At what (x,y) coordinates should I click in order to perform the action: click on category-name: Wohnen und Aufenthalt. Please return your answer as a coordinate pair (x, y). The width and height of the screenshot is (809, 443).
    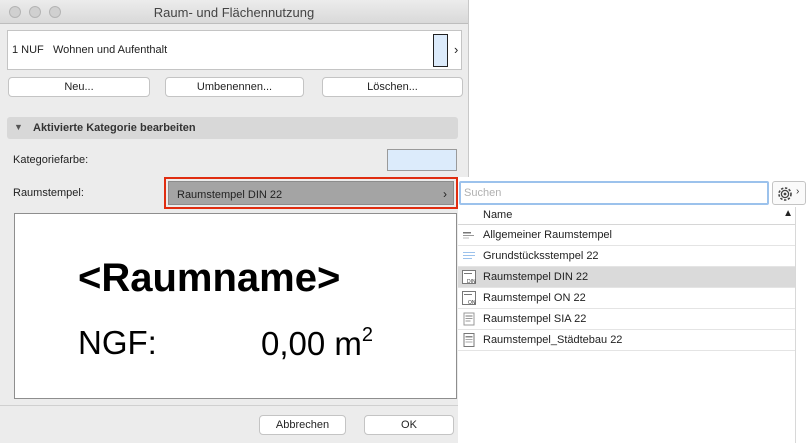
    Looking at the image, I should click on (110, 50).